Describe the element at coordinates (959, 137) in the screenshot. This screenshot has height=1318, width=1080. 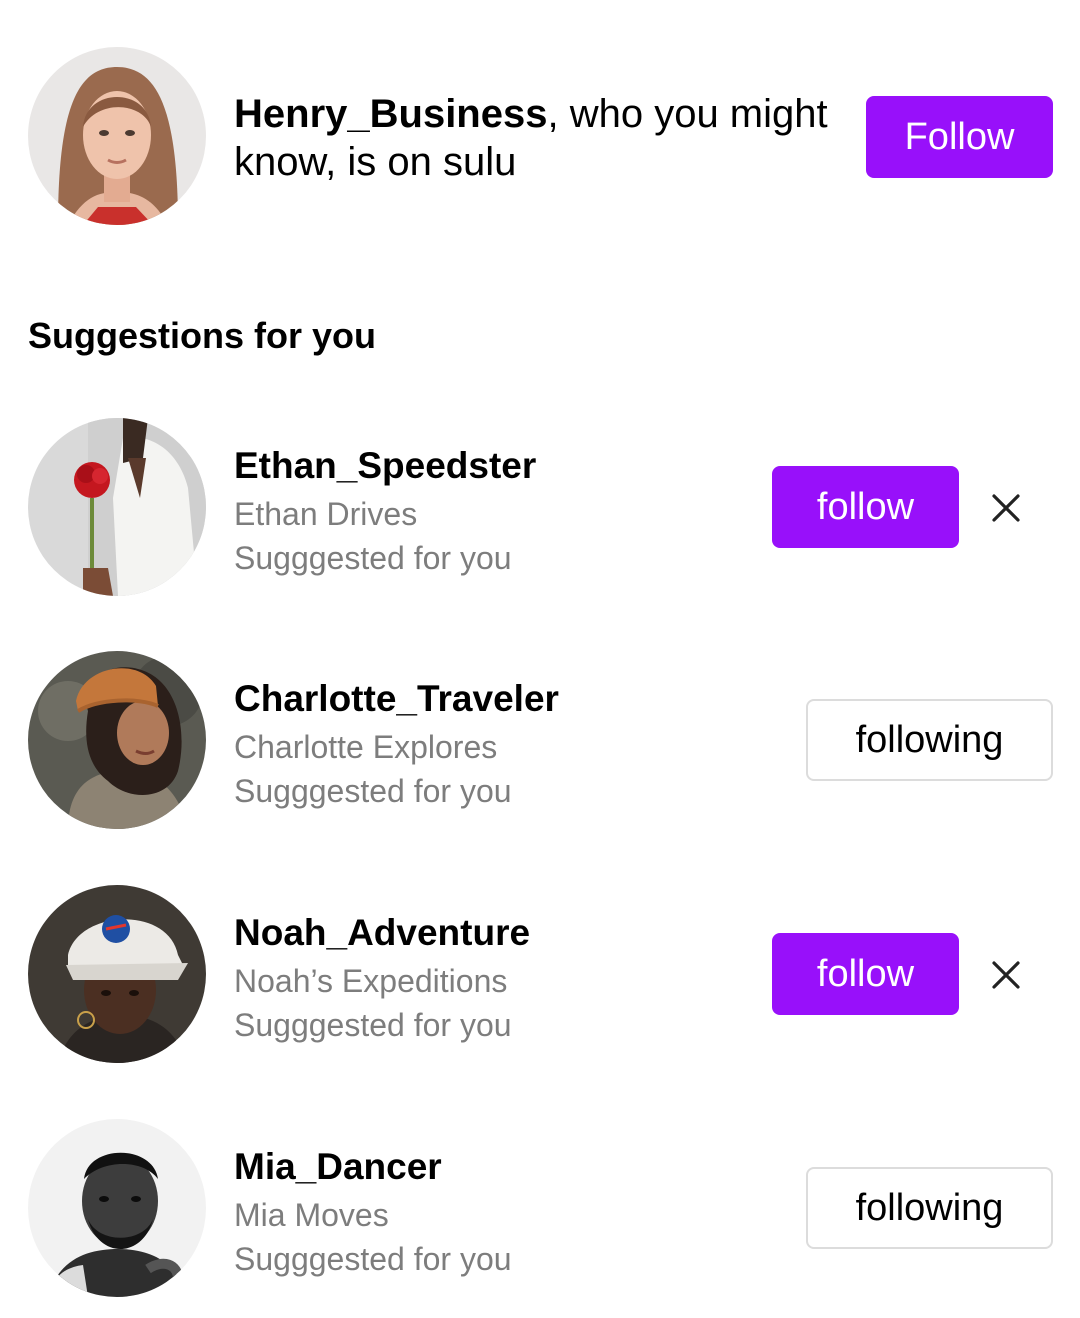
I see `follow-button-henry-business: Follow` at that location.